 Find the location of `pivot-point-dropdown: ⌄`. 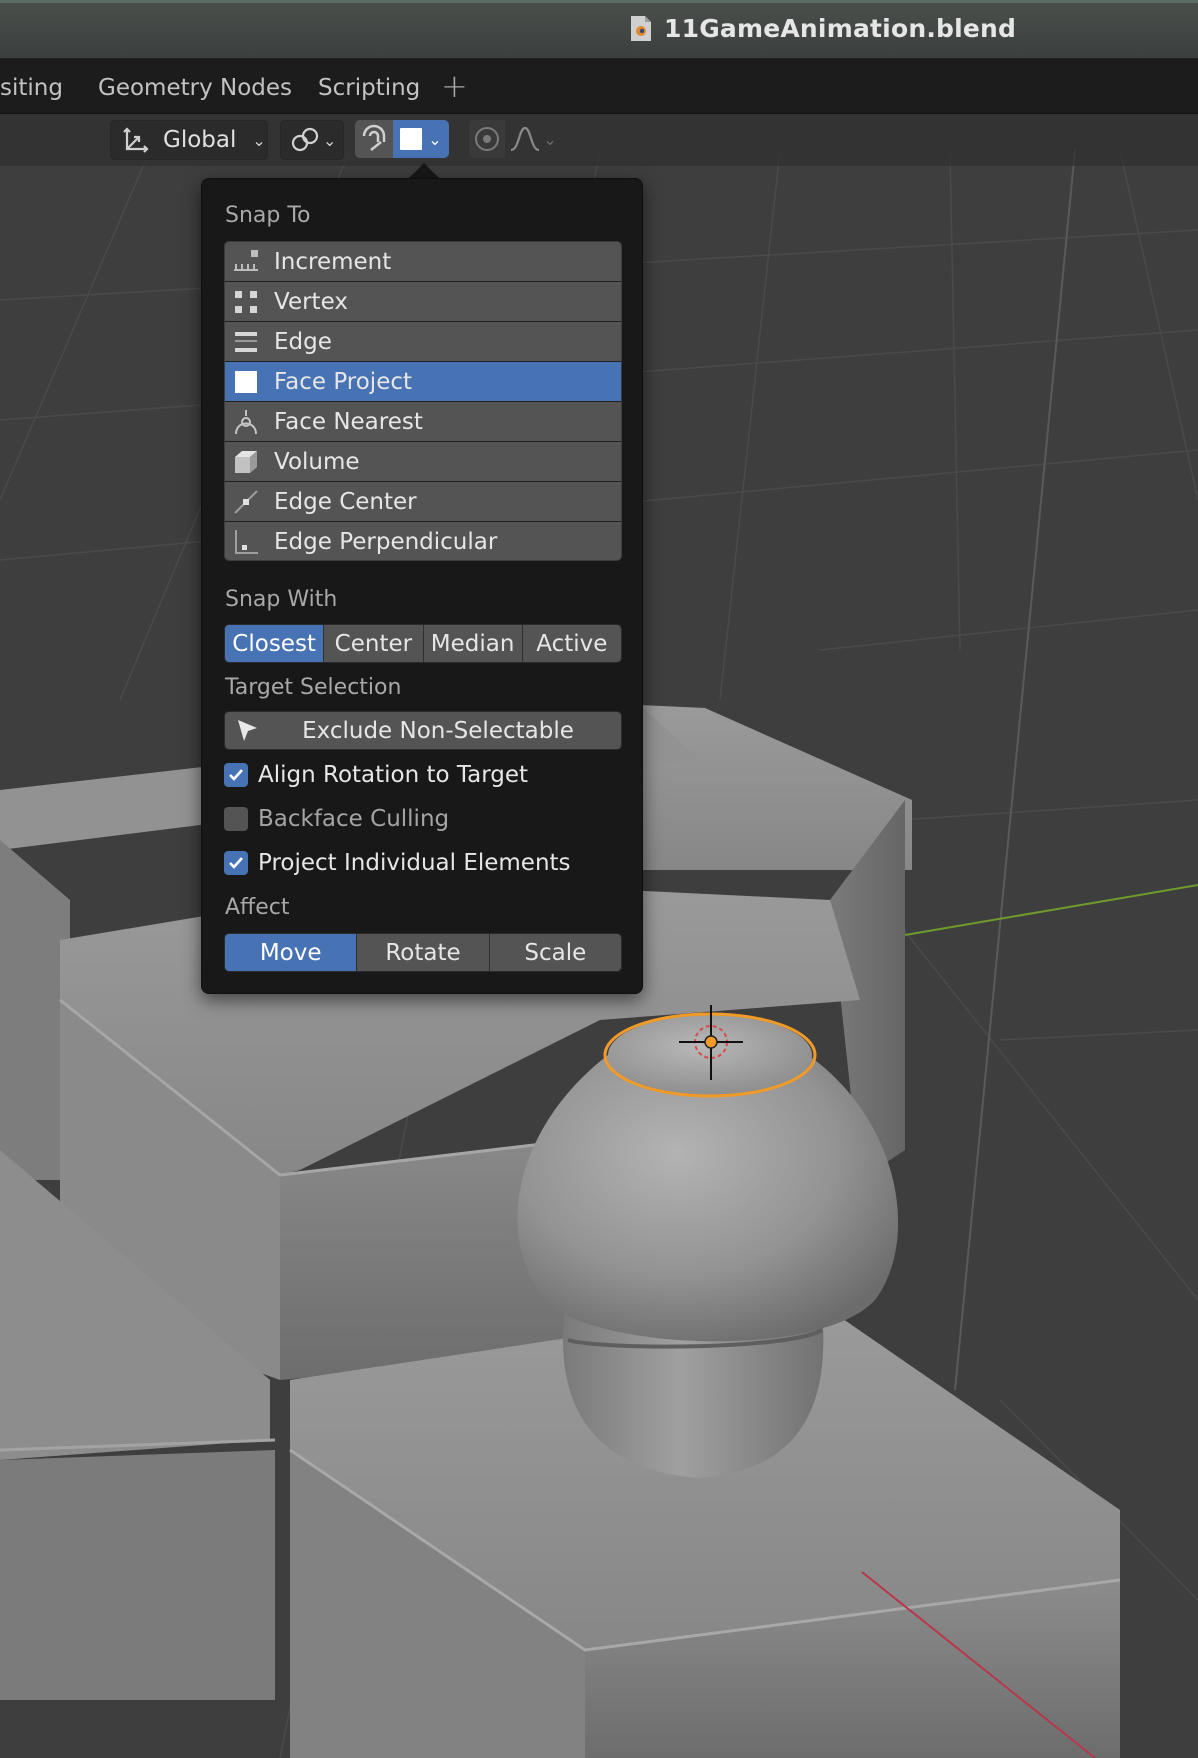

pivot-point-dropdown: ⌄ is located at coordinates (312, 140).